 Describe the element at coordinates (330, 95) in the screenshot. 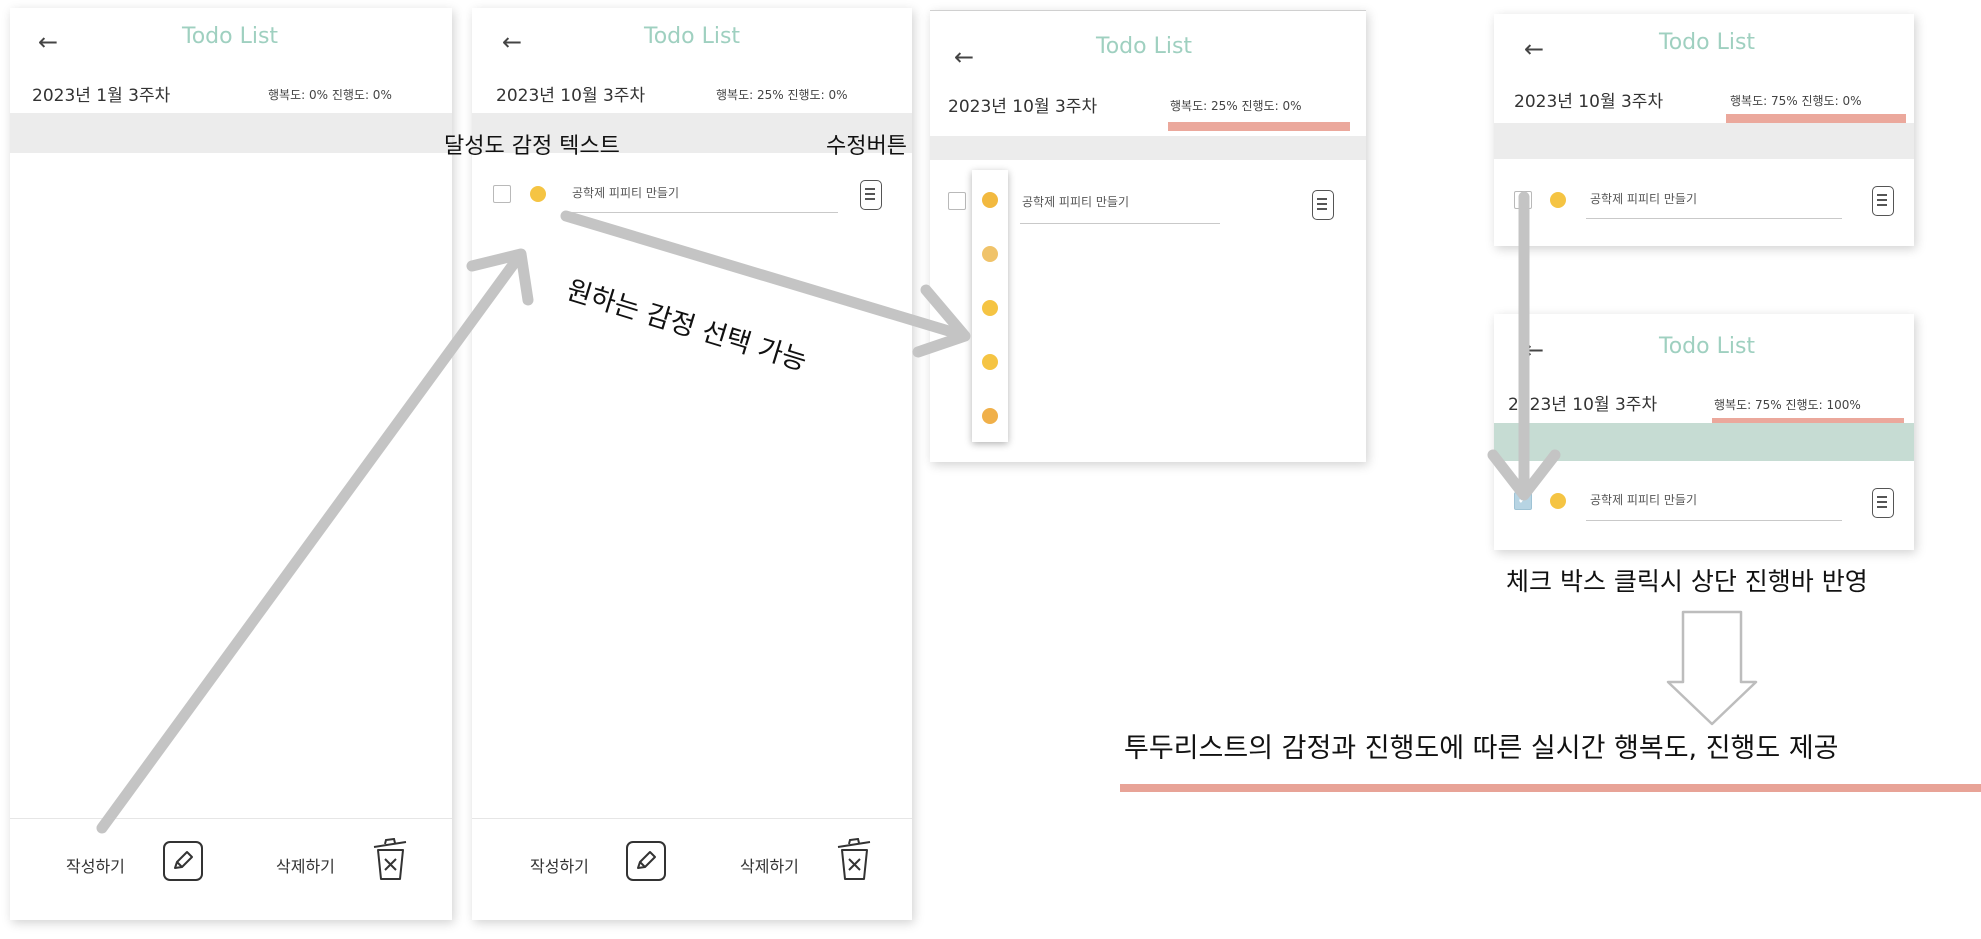

I see `stats-label: 행복도: 0% 진행도: 0%` at that location.